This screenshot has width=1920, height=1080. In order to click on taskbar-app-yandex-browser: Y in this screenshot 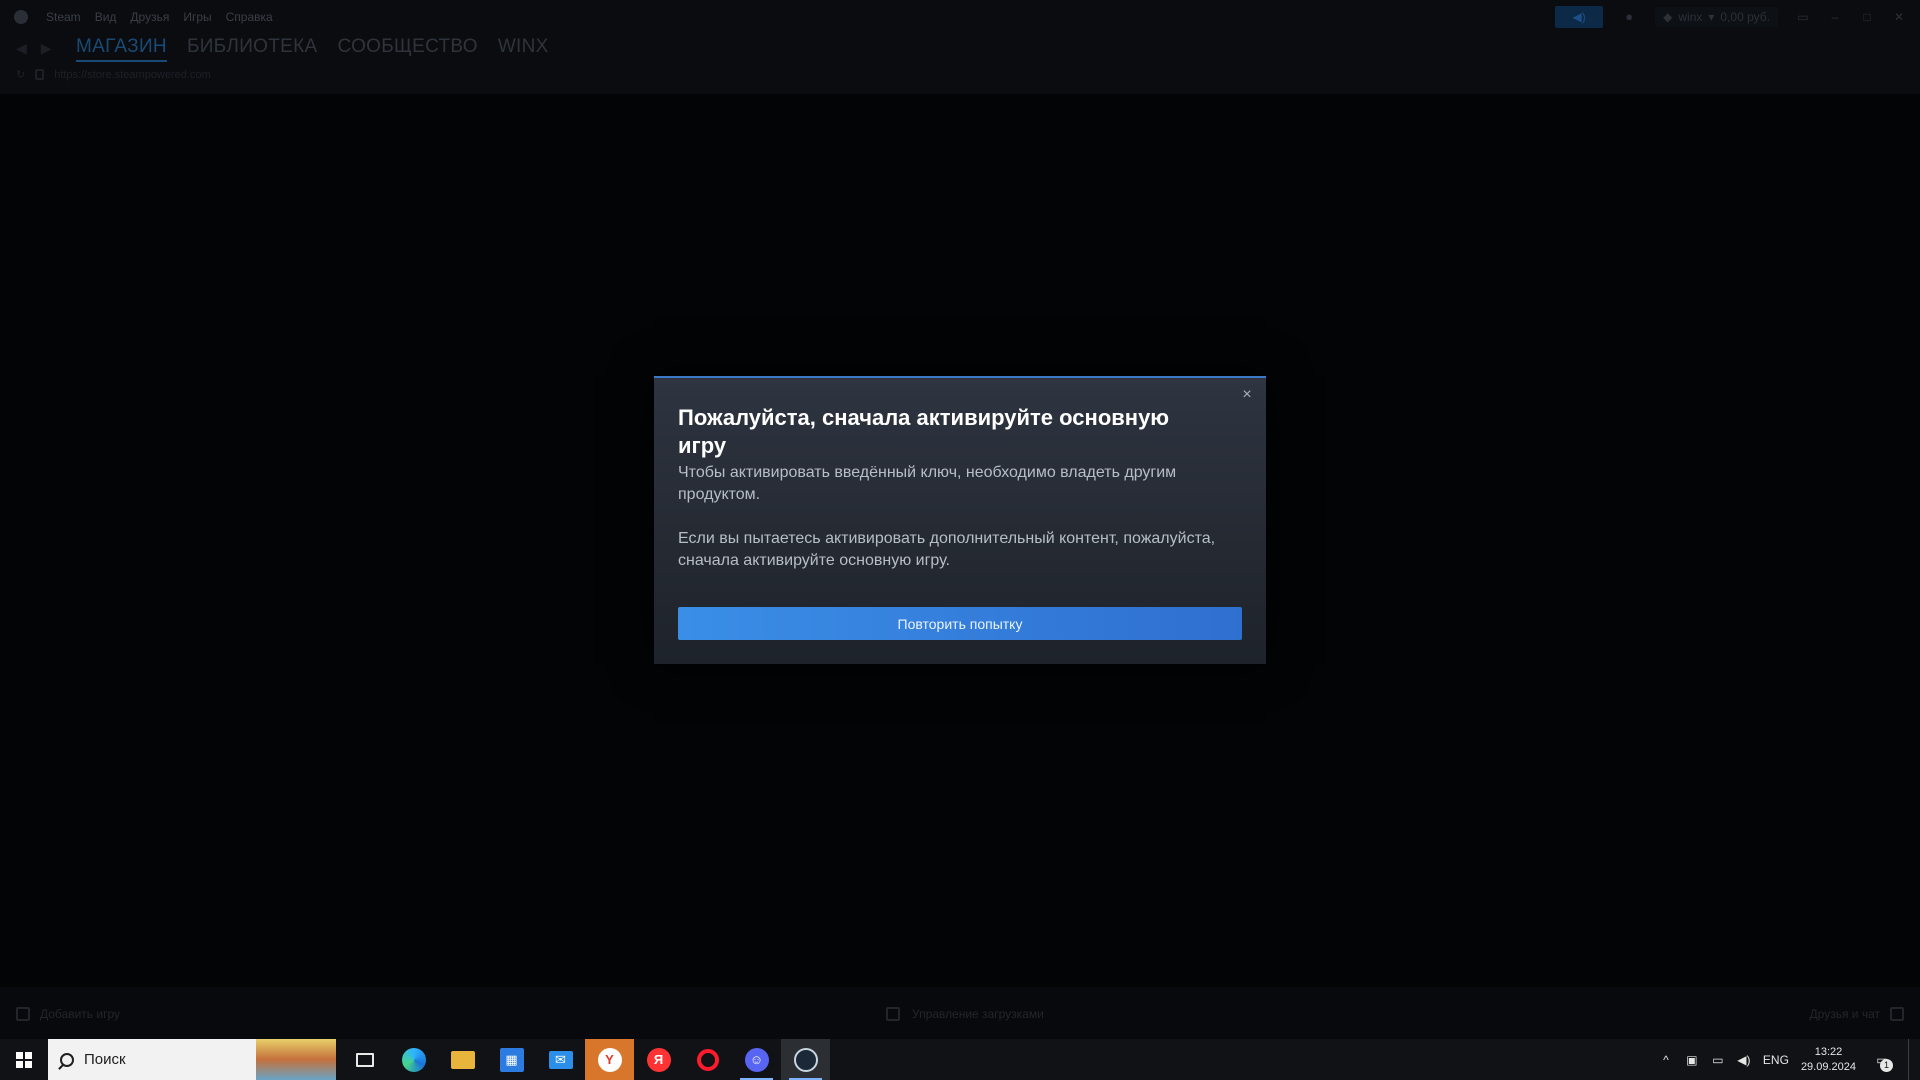, I will do `click(609, 1059)`.